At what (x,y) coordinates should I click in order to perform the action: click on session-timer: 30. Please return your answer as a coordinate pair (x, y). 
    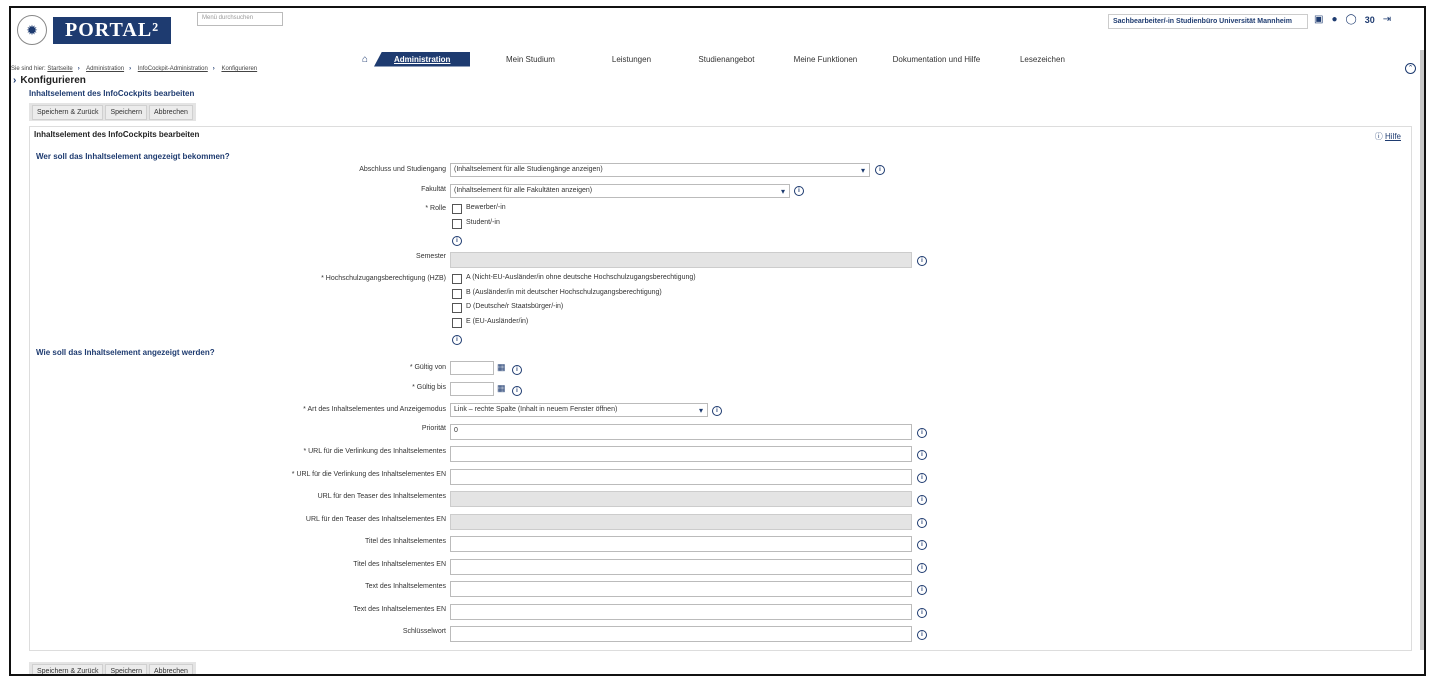
    Looking at the image, I should click on (1369, 19).